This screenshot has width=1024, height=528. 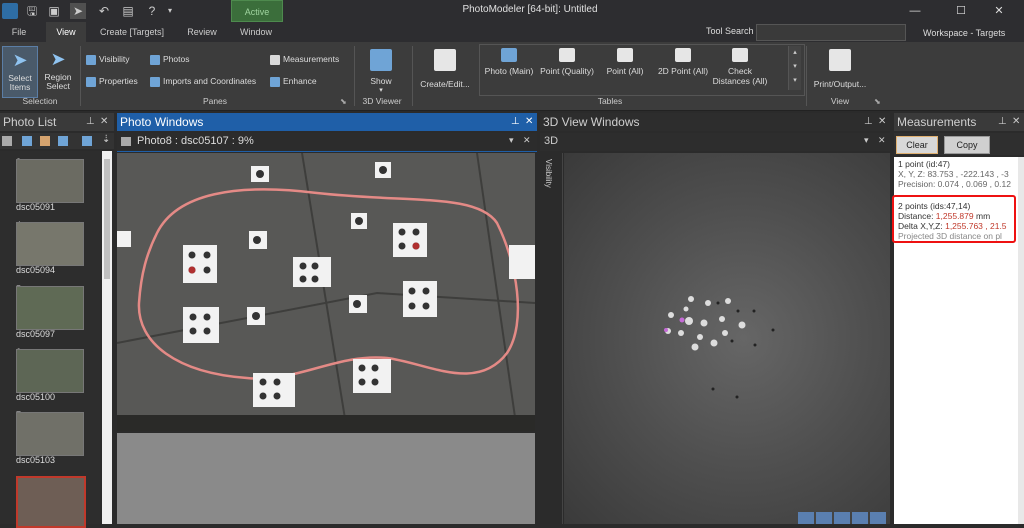 What do you see at coordinates (36, 460) in the screenshot?
I see `photo-name: dsc05103` at bounding box center [36, 460].